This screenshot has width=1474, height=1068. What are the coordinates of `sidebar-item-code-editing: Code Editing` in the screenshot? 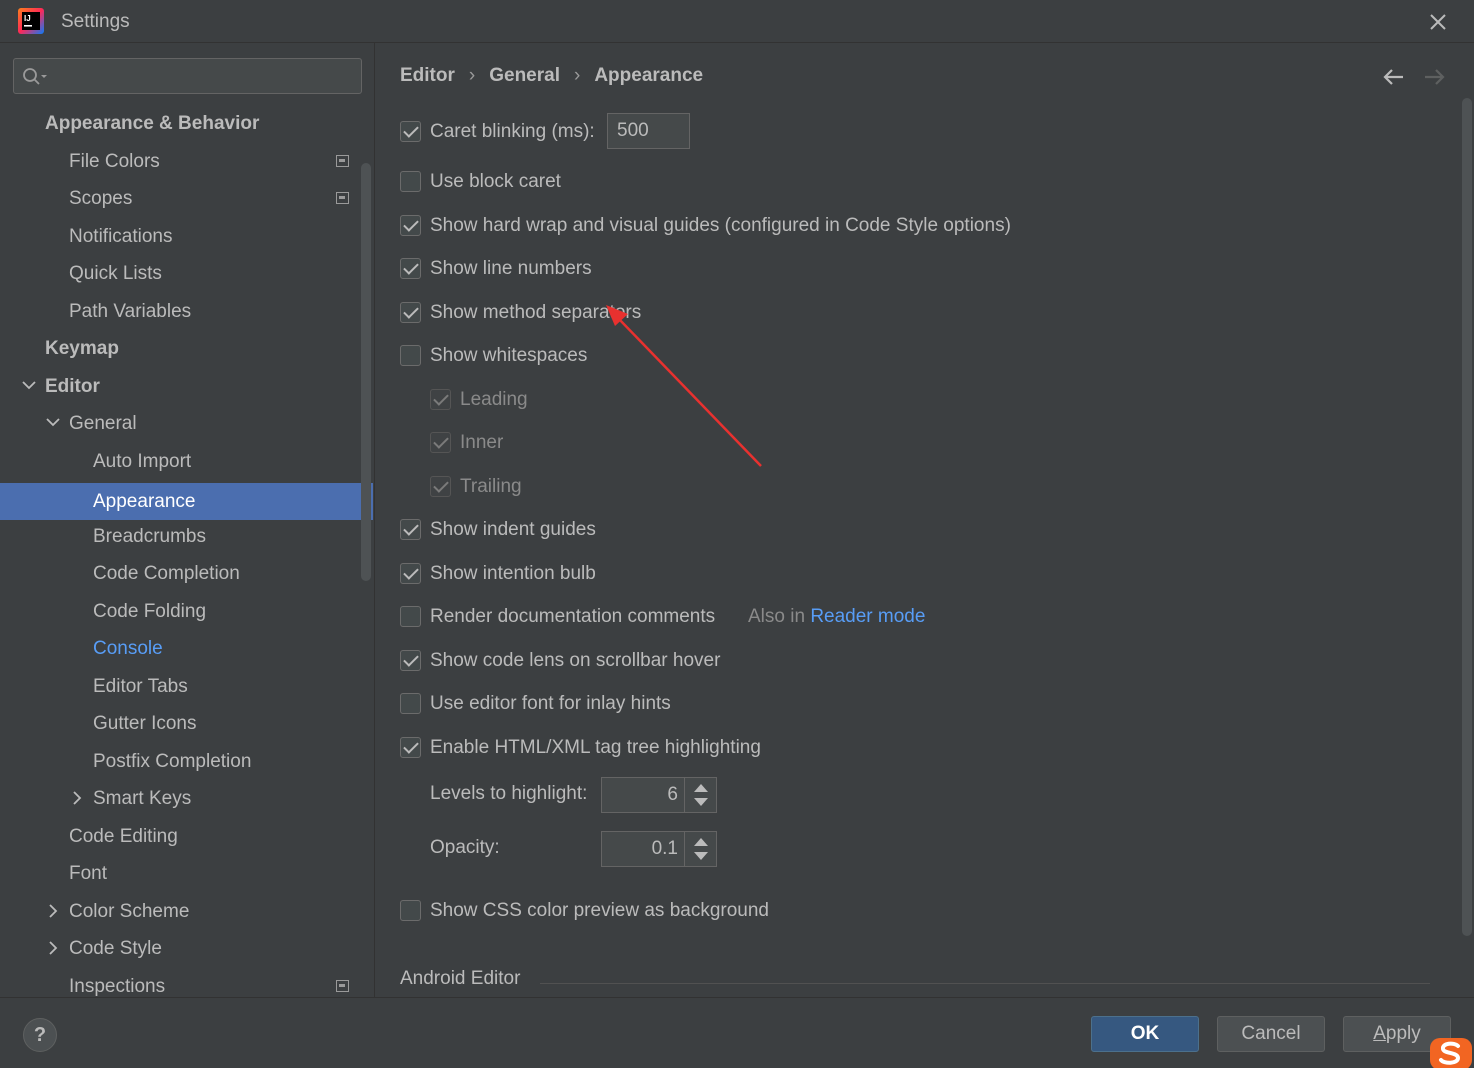 It's located at (180, 836).